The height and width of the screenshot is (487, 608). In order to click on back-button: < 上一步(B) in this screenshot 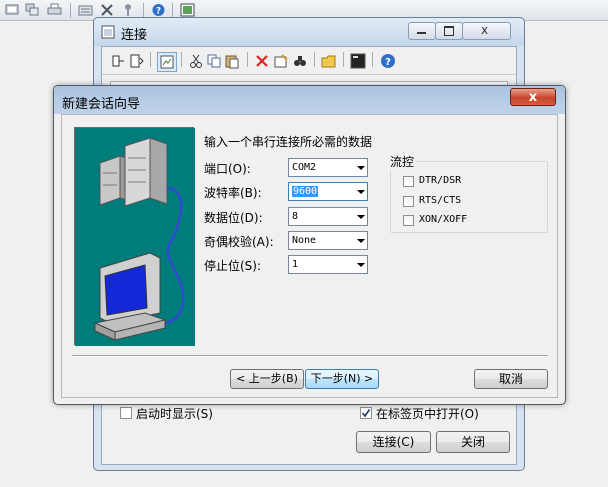, I will do `click(267, 379)`.